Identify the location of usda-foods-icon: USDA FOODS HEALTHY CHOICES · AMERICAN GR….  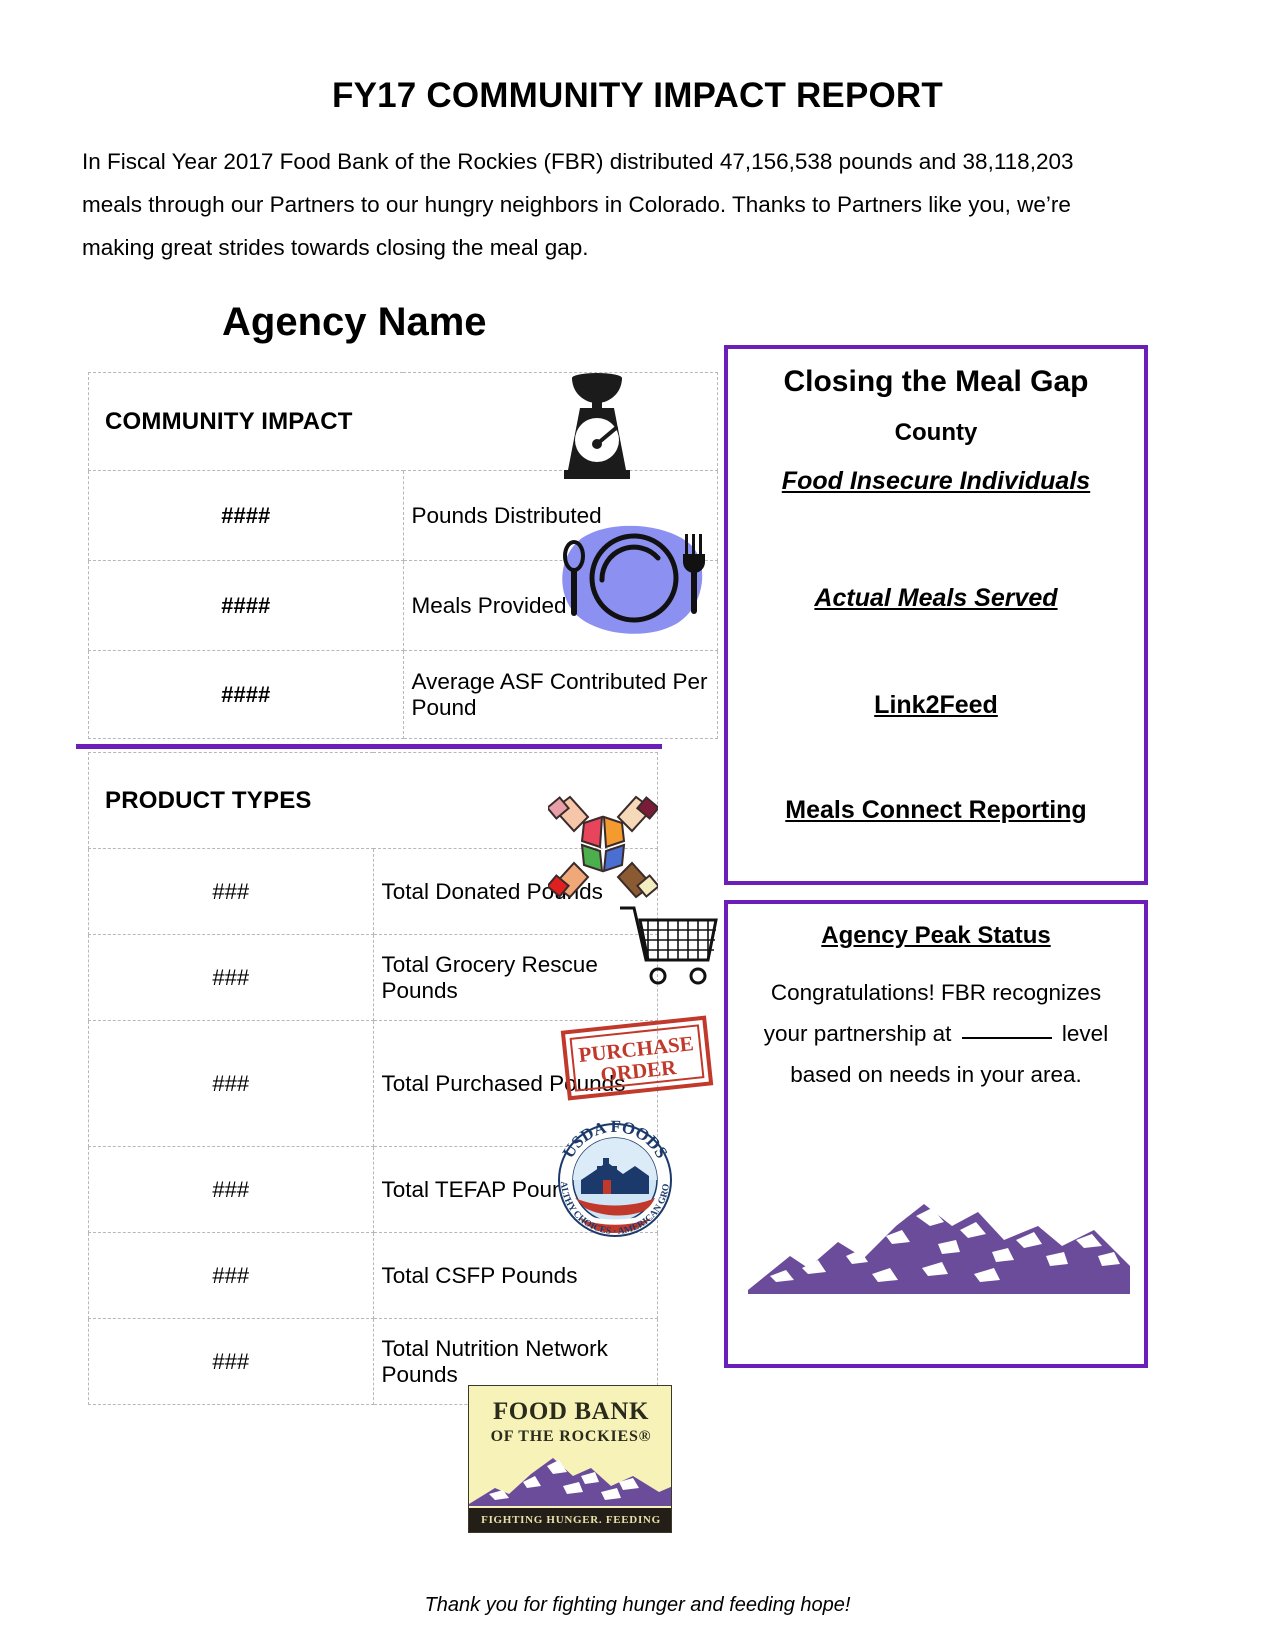
(612, 1176).